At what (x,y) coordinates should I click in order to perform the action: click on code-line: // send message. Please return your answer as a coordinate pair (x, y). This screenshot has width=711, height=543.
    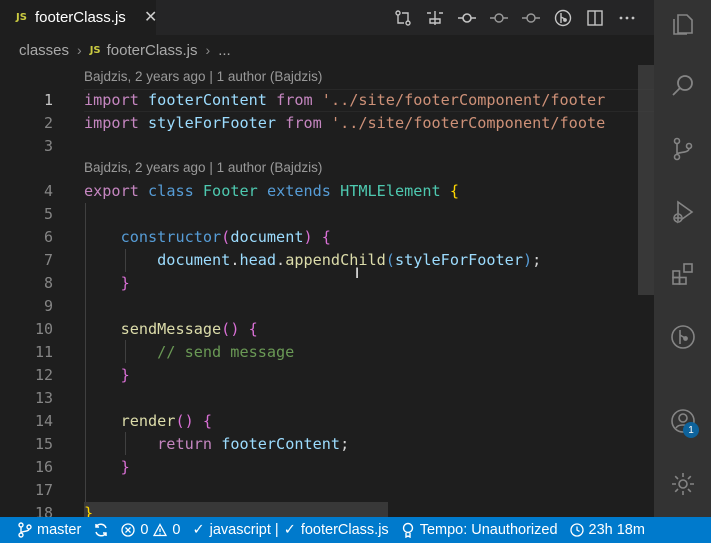
    Looking at the image, I should click on (189, 352).